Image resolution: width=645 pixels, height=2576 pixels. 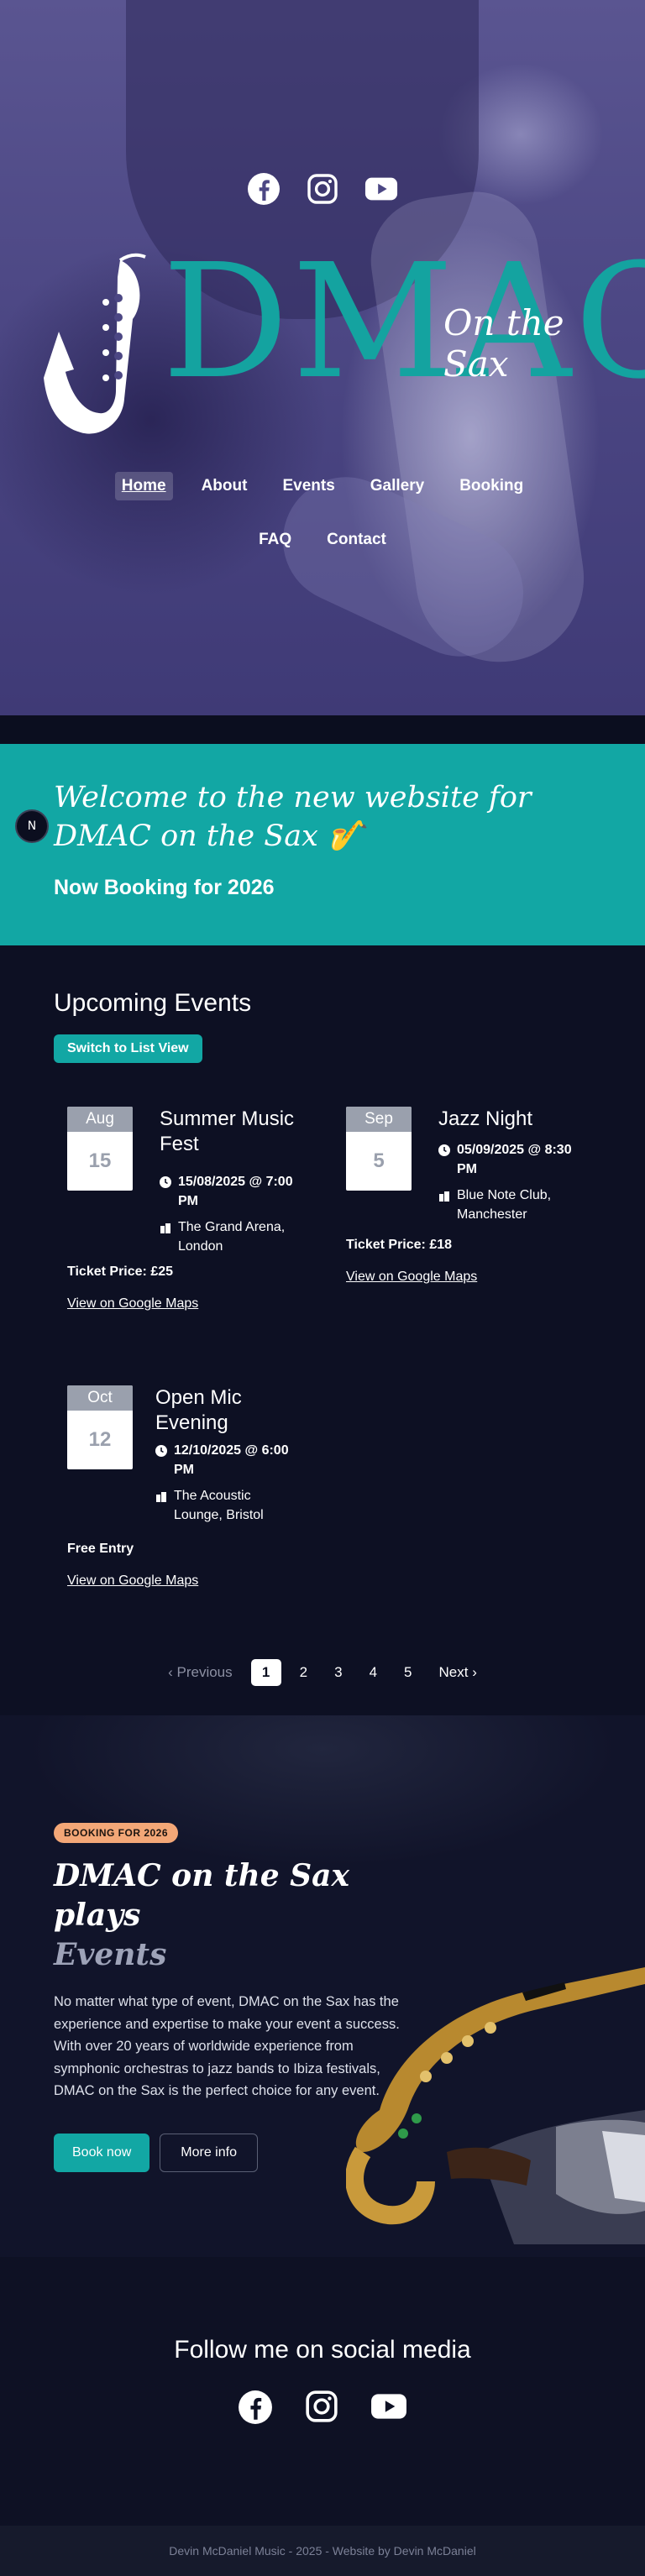 What do you see at coordinates (100, 1160) in the screenshot?
I see `event-day: 15` at bounding box center [100, 1160].